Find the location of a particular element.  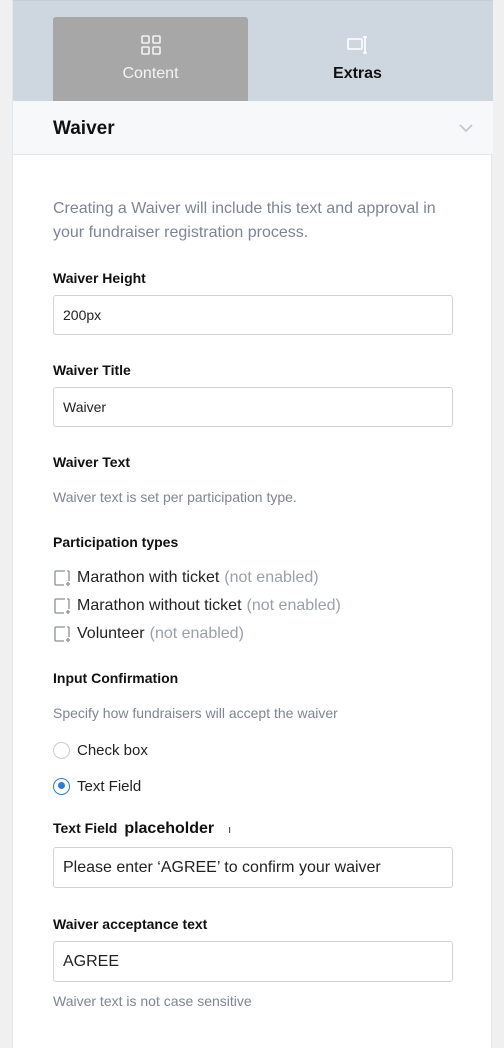

participation-types-label: Participation types is located at coordinates (116, 542).